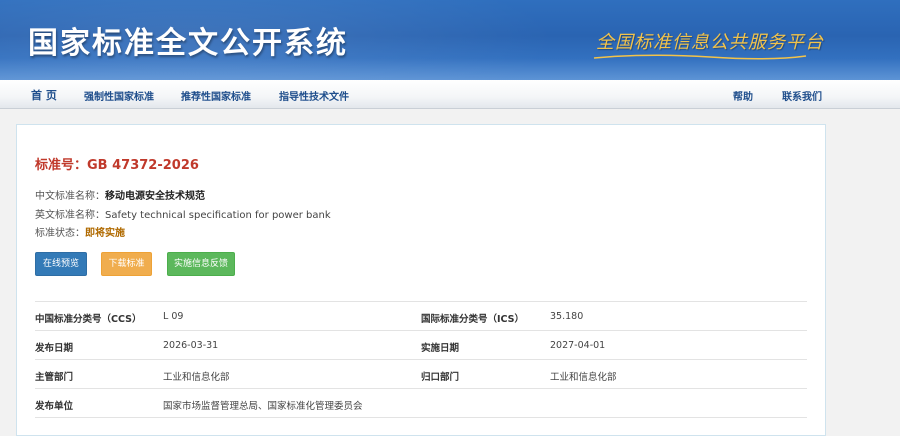 This screenshot has height=436, width=900. What do you see at coordinates (188, 43) in the screenshot?
I see `site-title: 国家标准全文公开系统` at bounding box center [188, 43].